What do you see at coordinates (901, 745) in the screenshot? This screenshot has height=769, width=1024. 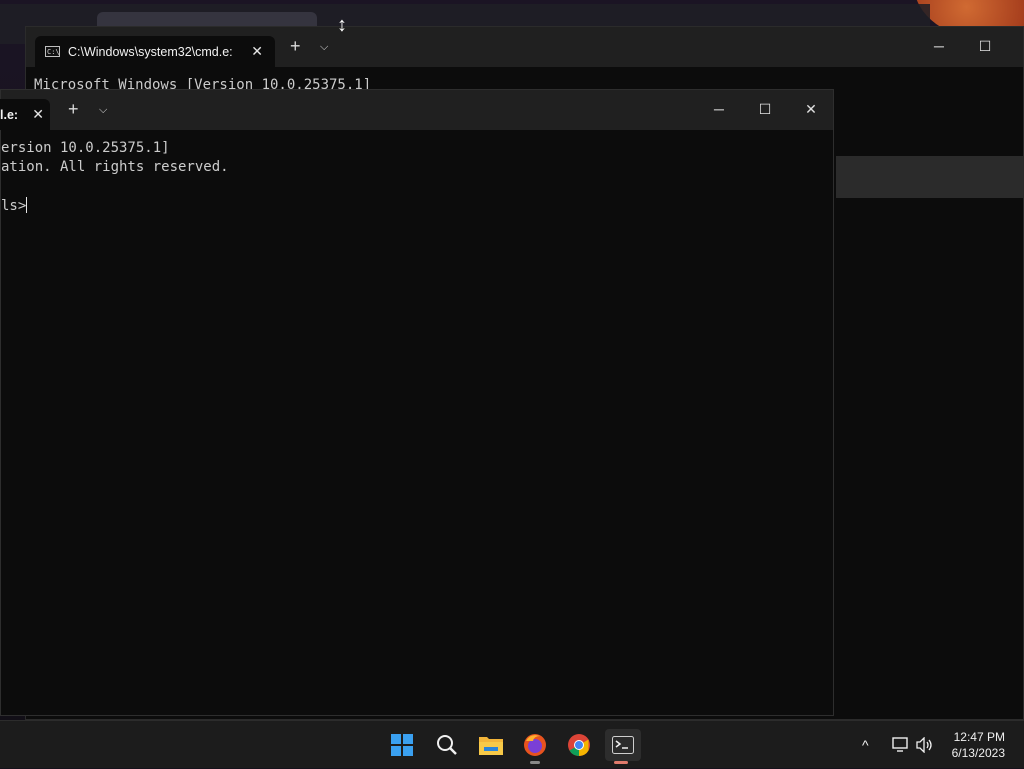 I see `network-icon` at bounding box center [901, 745].